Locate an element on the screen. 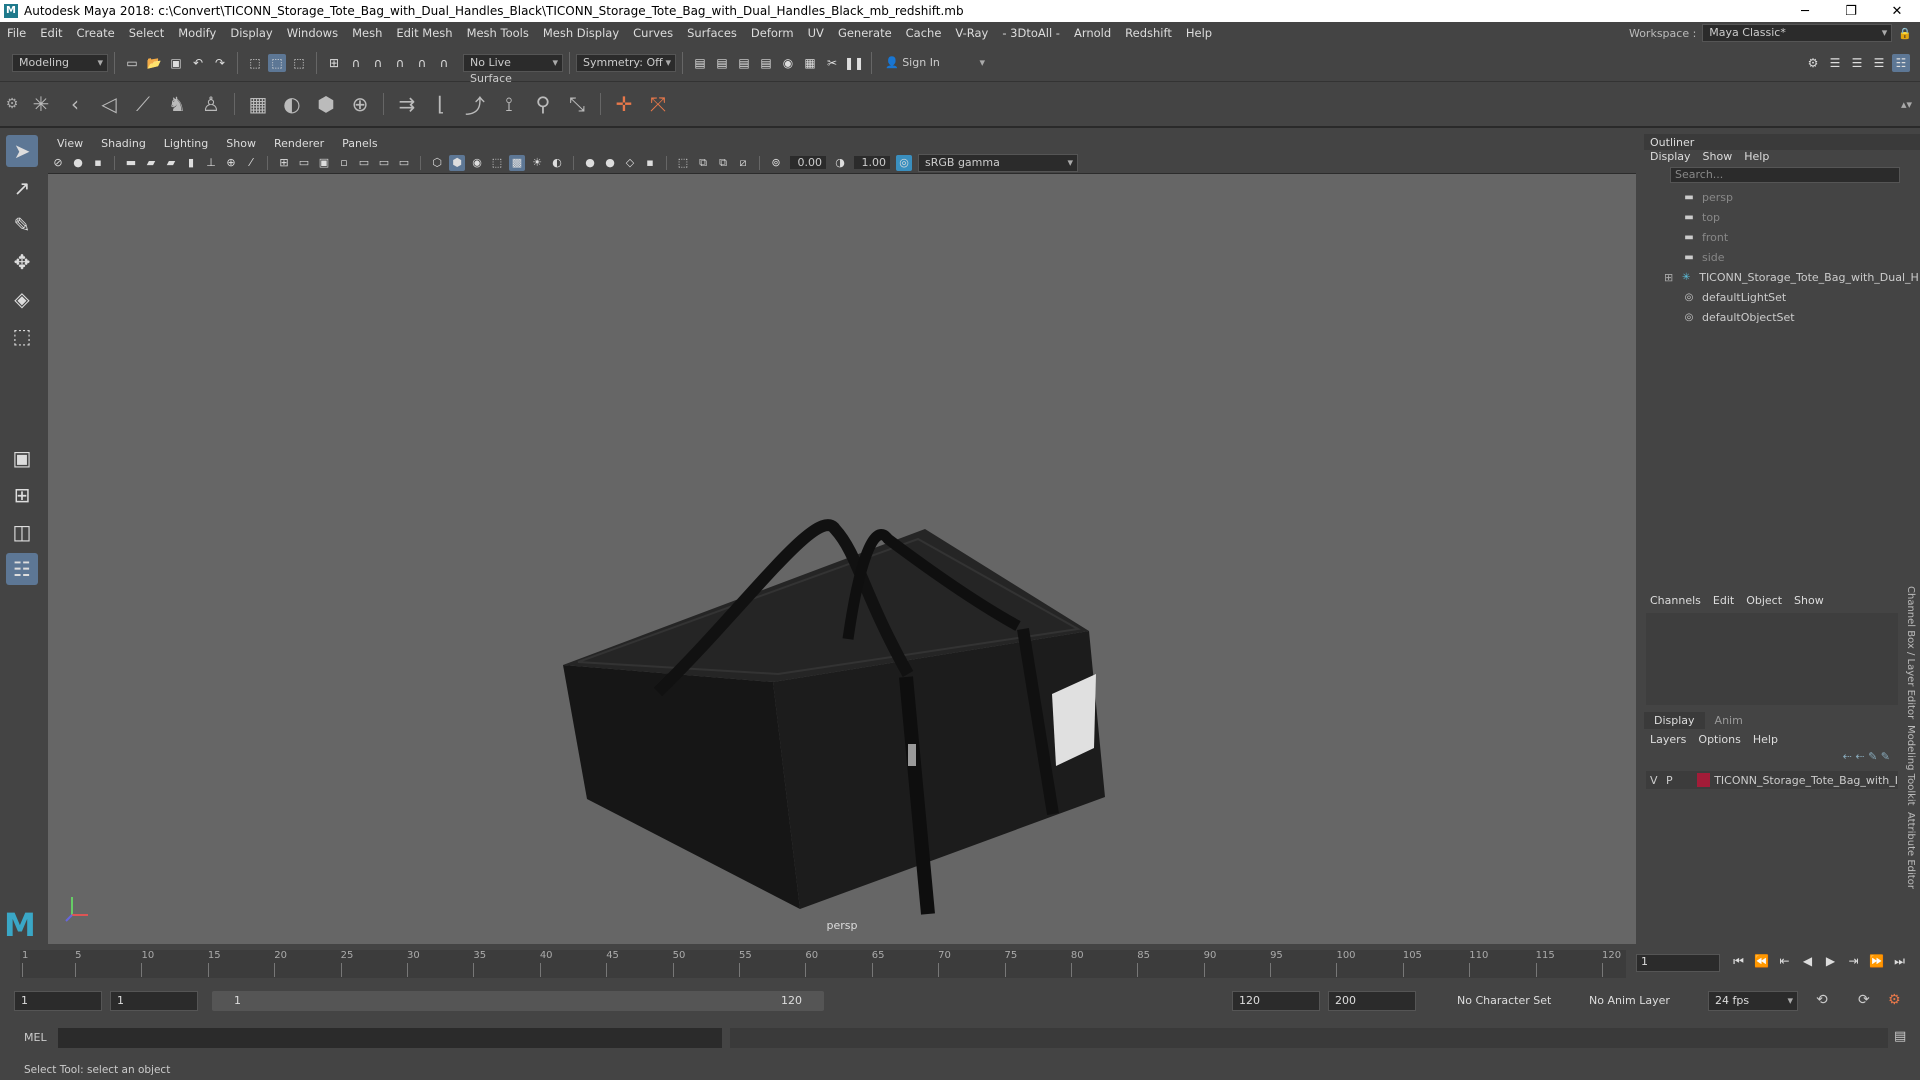 The width and height of the screenshot is (1920, 1080). menu-help: Help is located at coordinates (1199, 33).